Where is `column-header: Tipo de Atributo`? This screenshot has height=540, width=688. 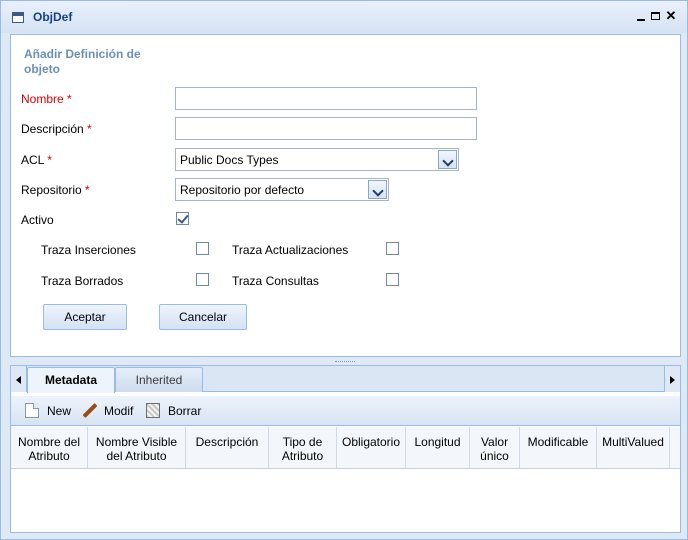 column-header: Tipo de Atributo is located at coordinates (303, 448).